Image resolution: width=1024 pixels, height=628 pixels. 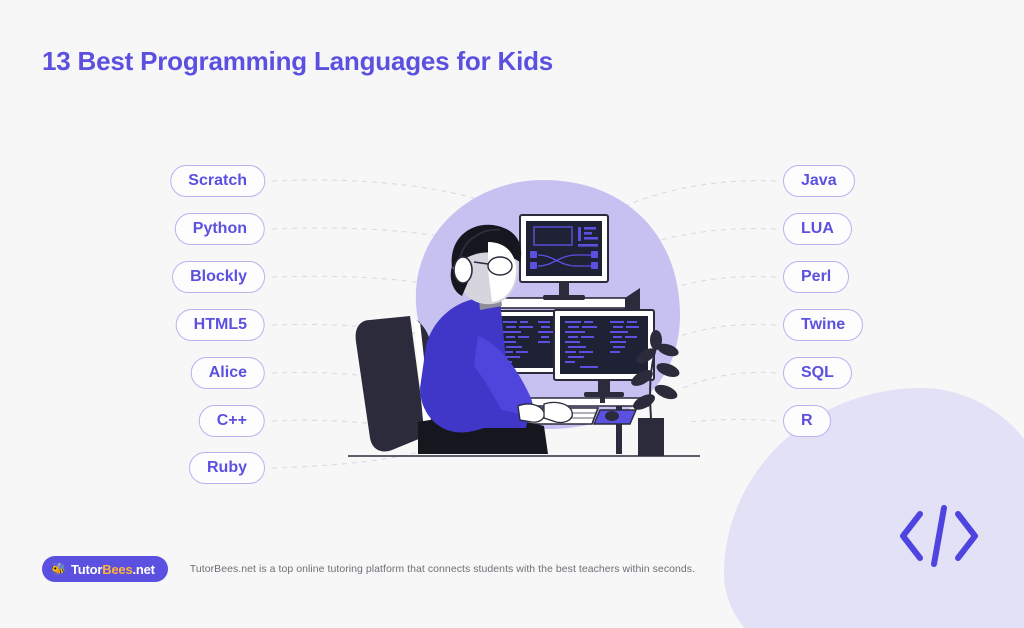 I want to click on language-pill-twine: Twine, so click(x=823, y=325).